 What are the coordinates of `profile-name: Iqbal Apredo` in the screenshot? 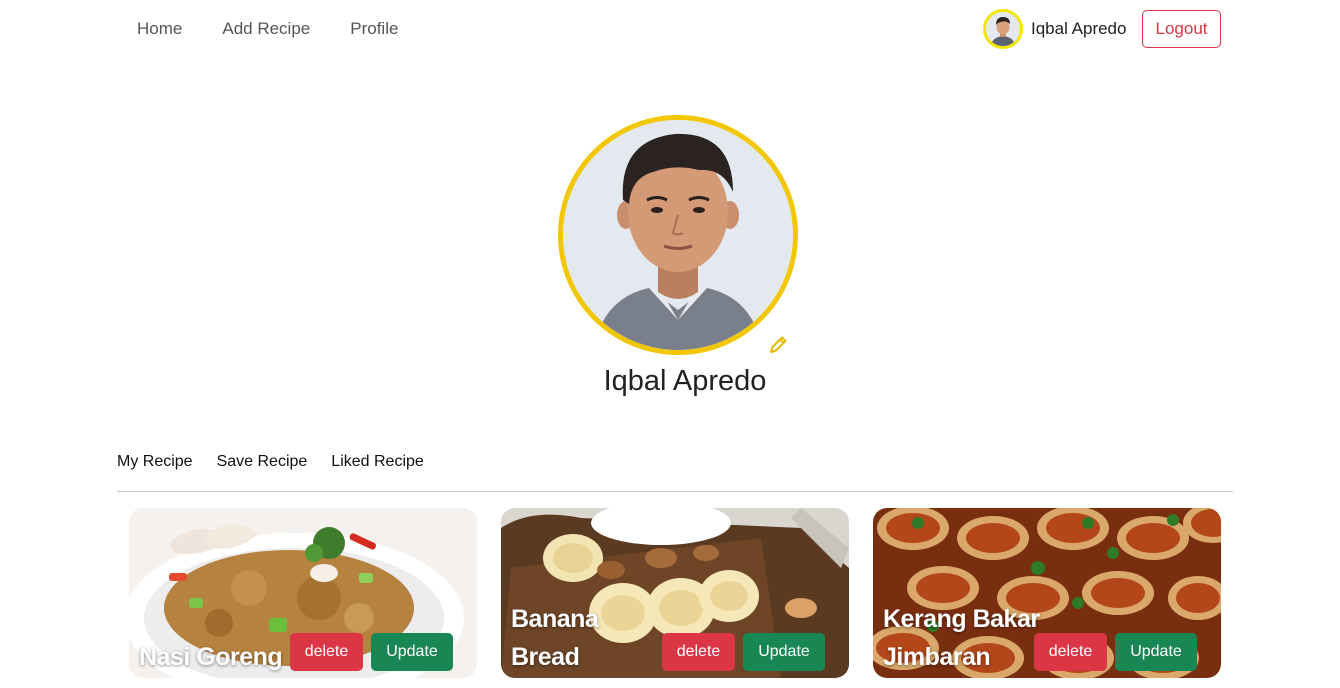 It's located at (685, 381).